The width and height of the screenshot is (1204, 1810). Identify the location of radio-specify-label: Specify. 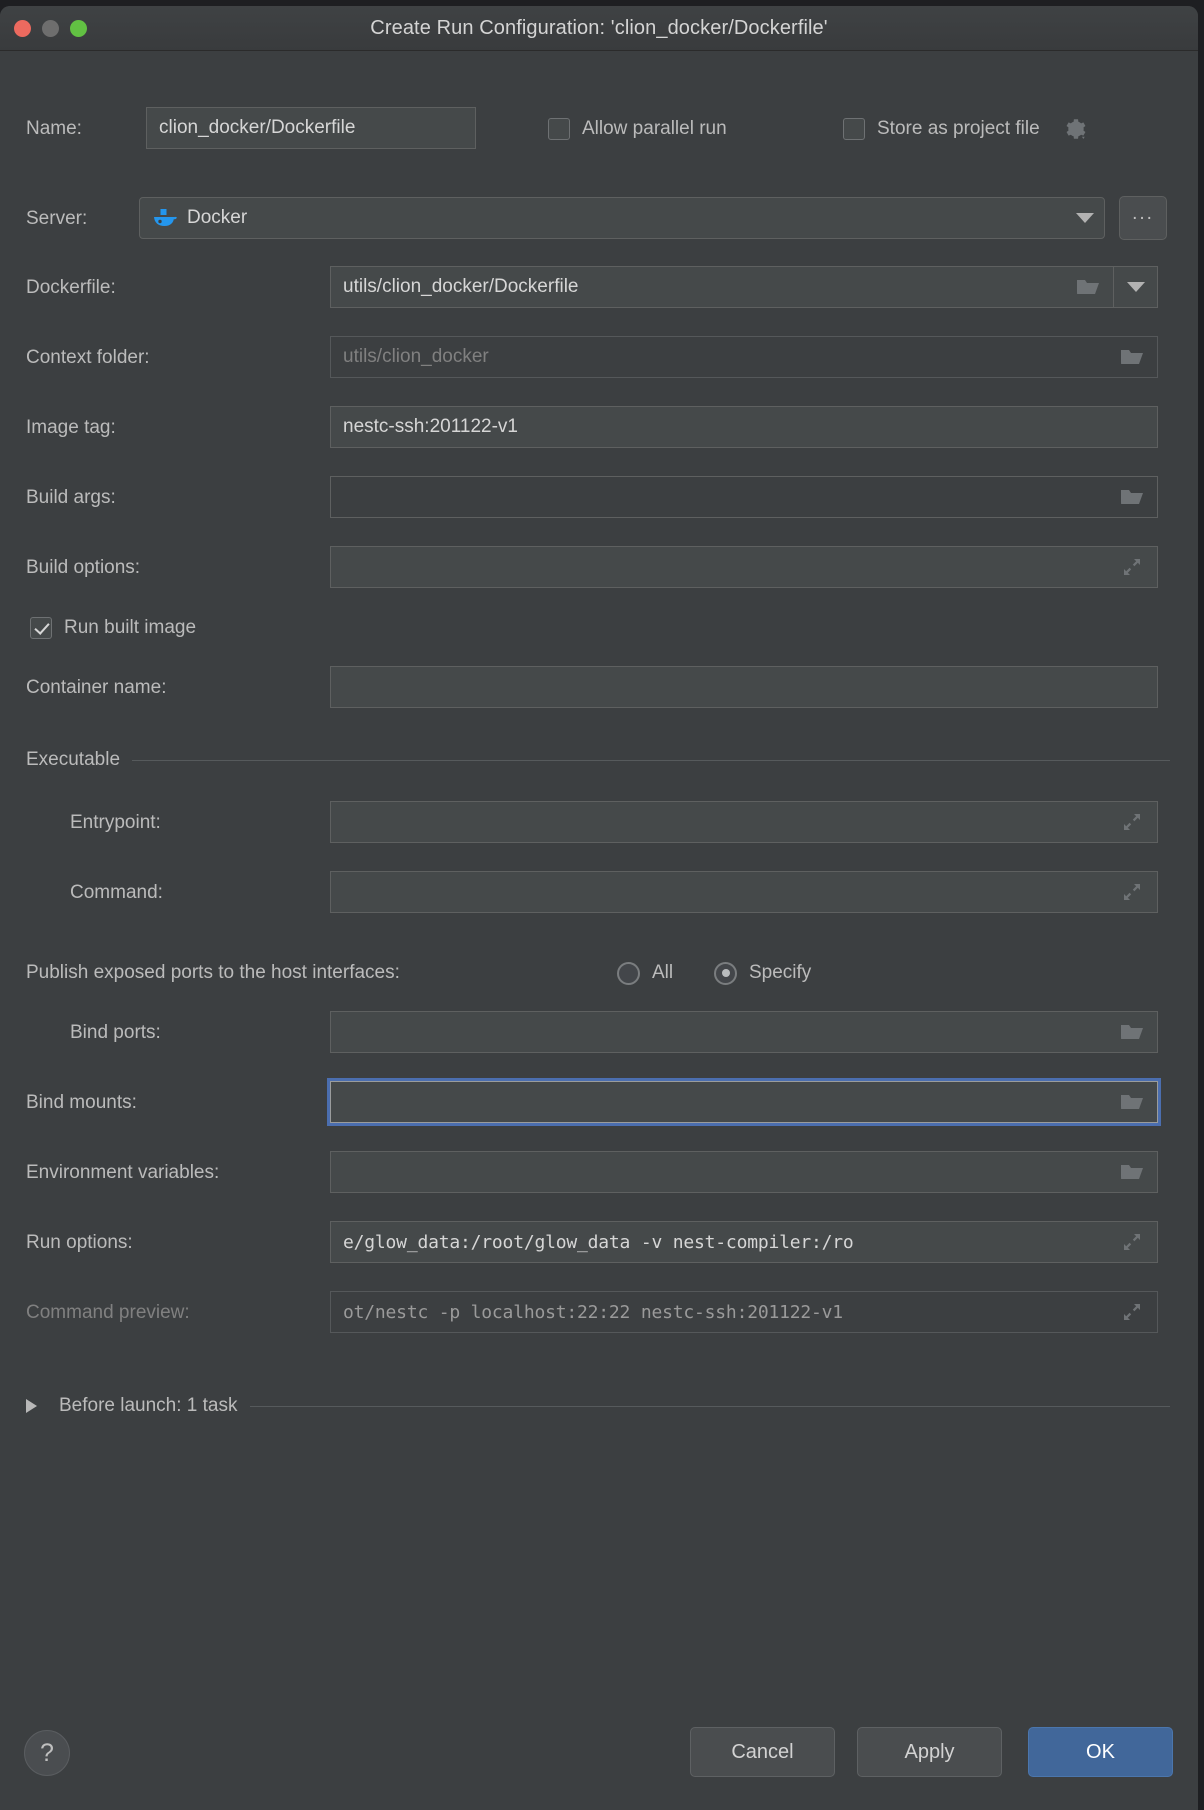
(780, 972).